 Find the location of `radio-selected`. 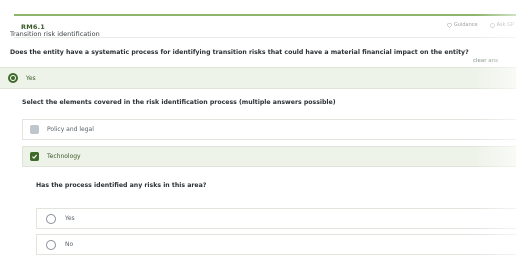

radio-selected is located at coordinates (13, 78).